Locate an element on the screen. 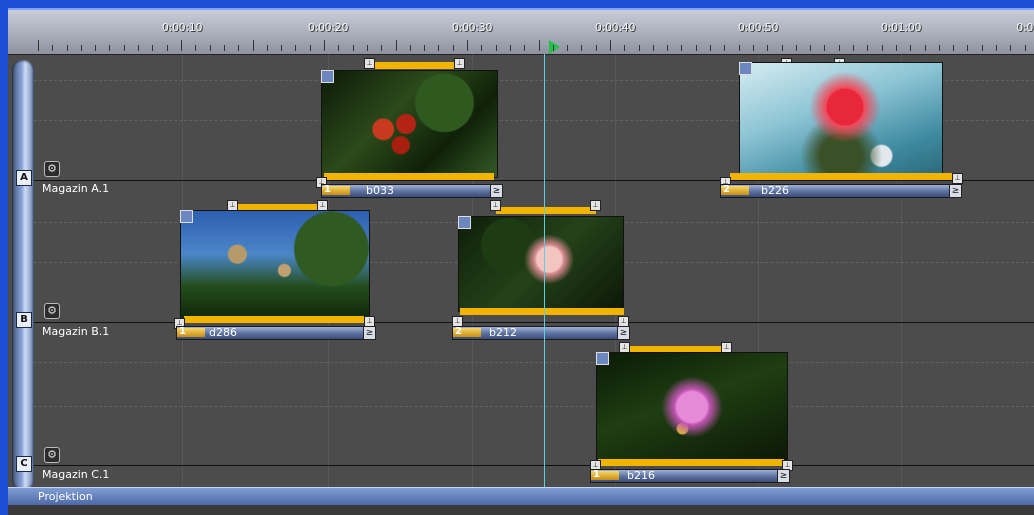 The height and width of the screenshot is (515, 1034). clip-number: 2 is located at coordinates (458, 331).